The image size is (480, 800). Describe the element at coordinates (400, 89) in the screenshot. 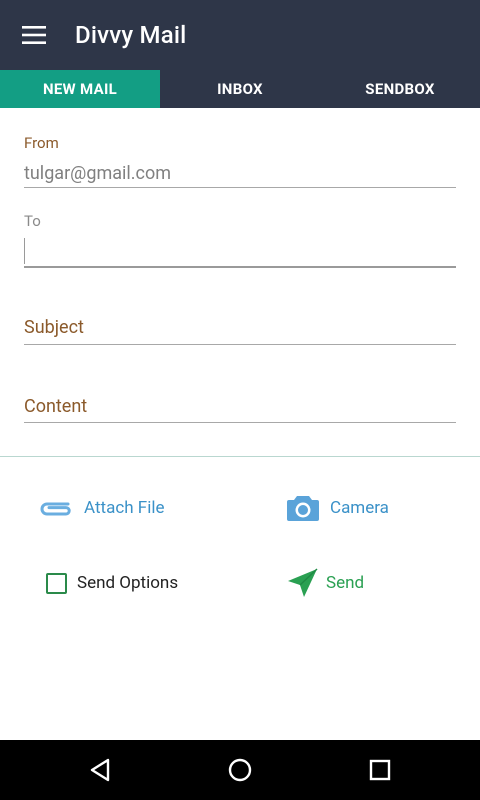

I see `tab-sendbox: SENDBOX` at that location.